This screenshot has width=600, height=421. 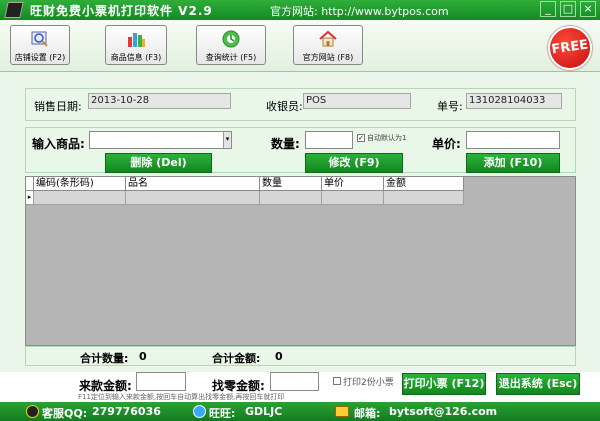 What do you see at coordinates (199, 411) in the screenshot?
I see `wangwang-icon` at bounding box center [199, 411].